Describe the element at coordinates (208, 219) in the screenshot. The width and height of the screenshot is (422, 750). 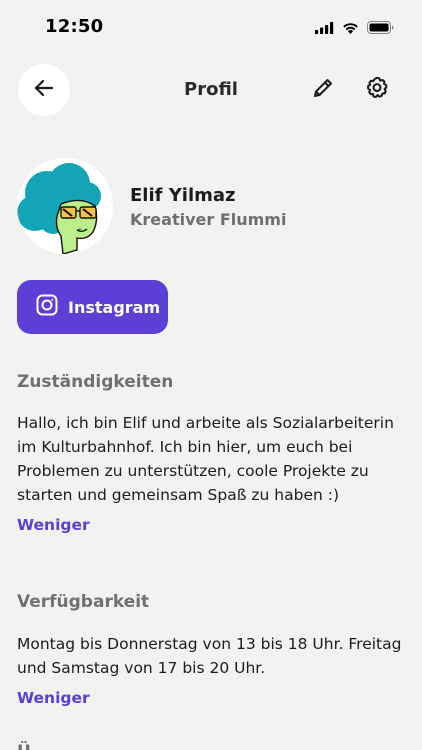
I see `profile-role: Kreativer Flummi` at that location.